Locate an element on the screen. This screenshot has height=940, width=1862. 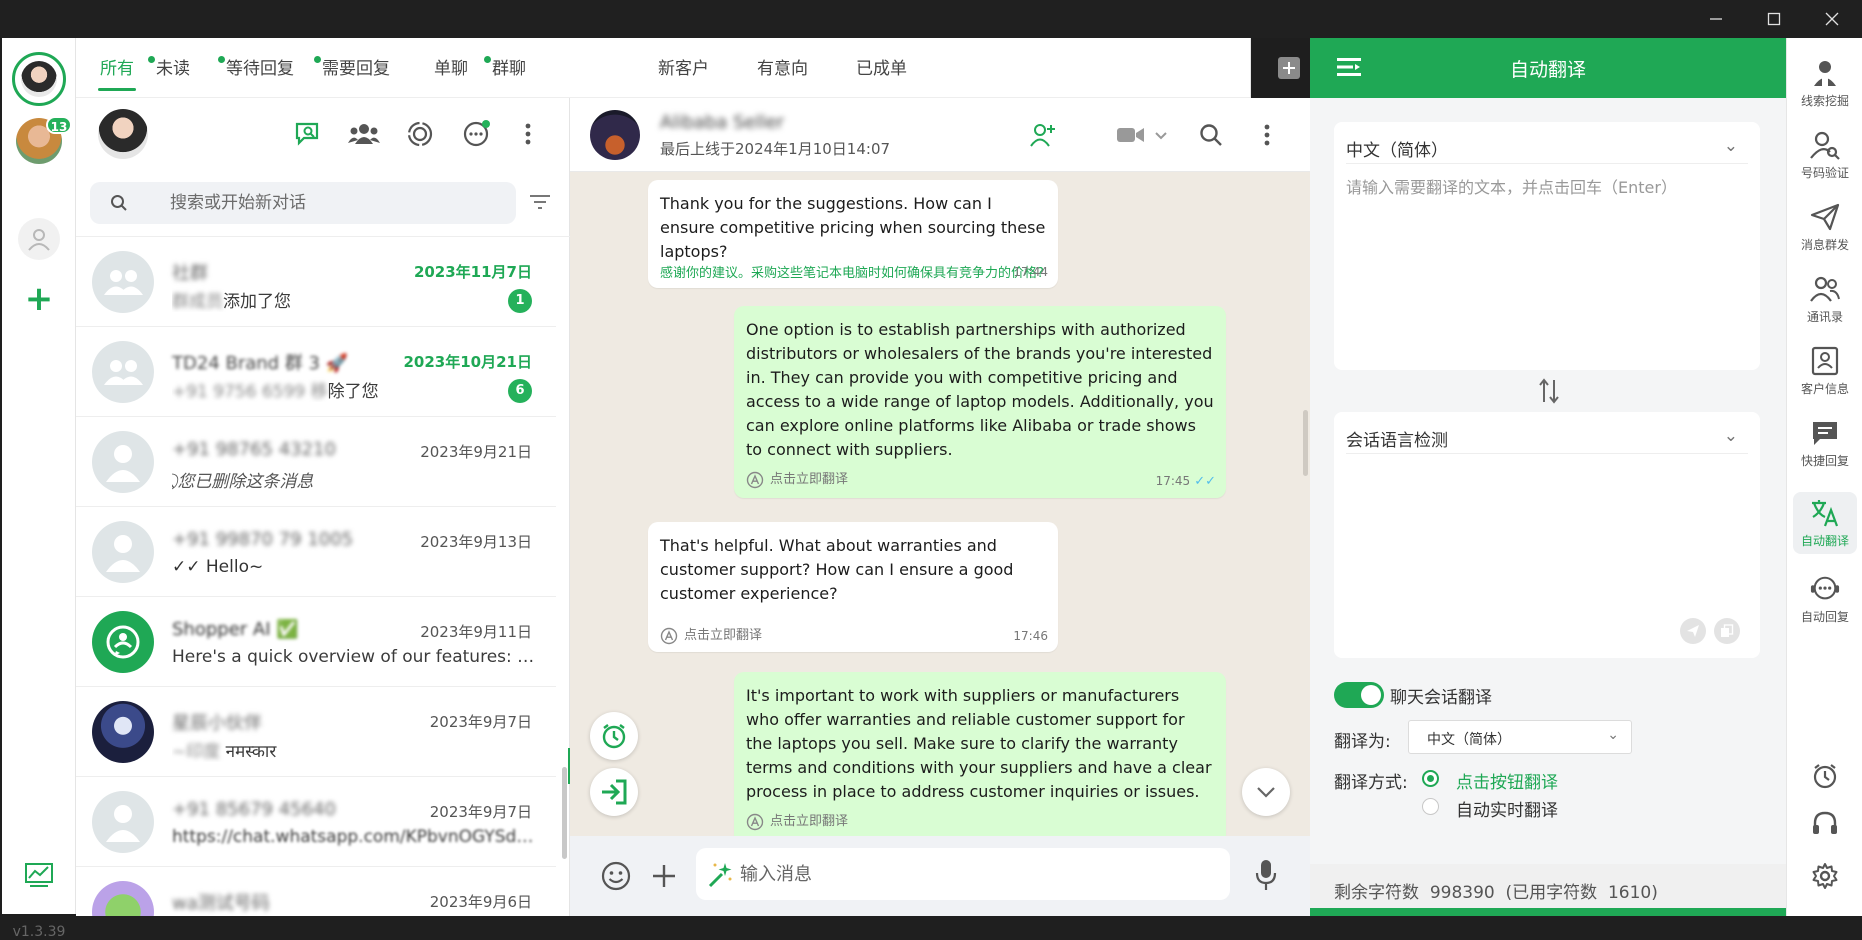
menu-button is located at coordinates (528, 134).